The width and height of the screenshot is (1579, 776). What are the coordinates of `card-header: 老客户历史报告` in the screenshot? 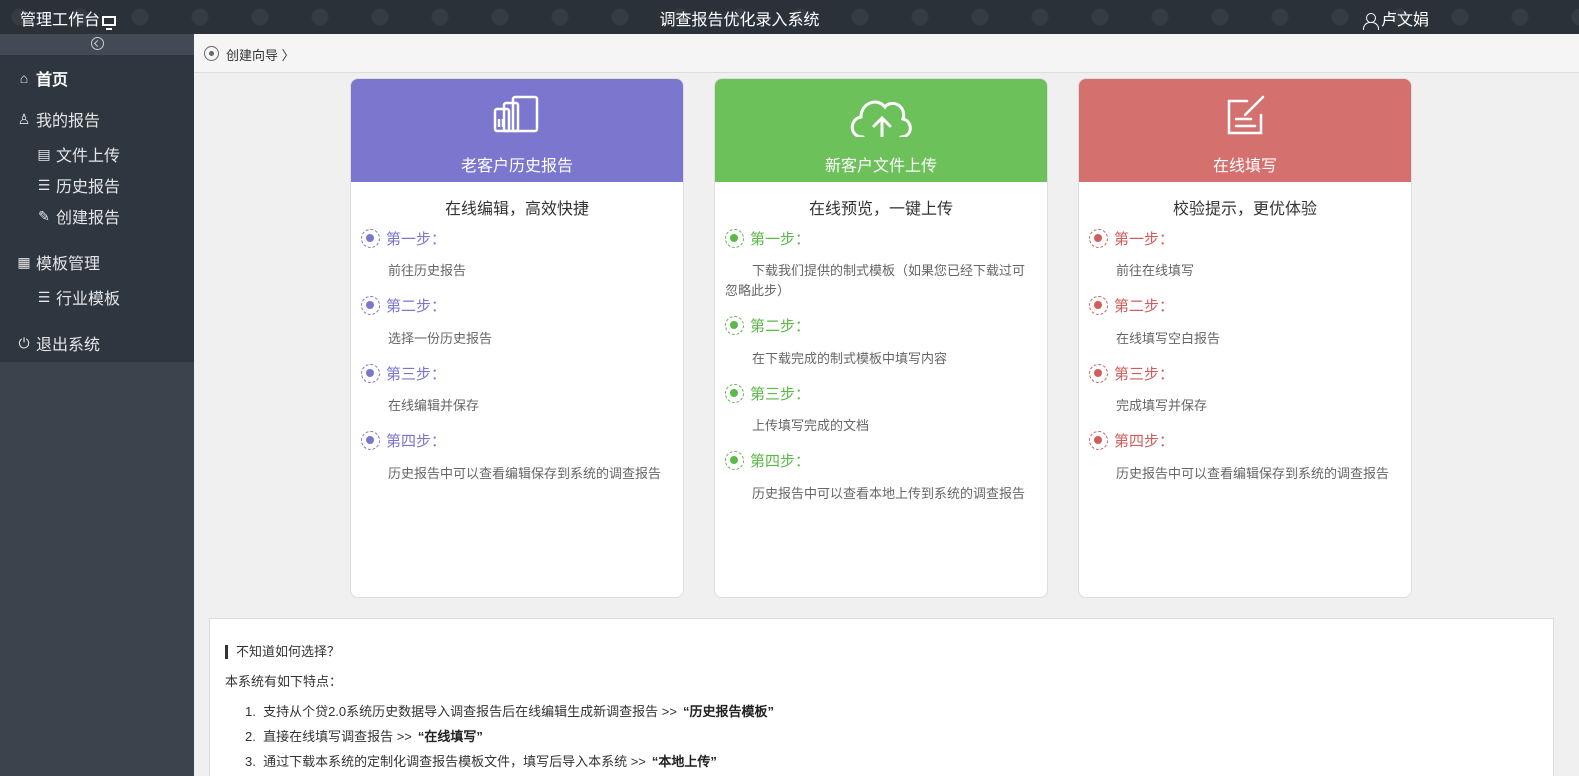 It's located at (517, 130).